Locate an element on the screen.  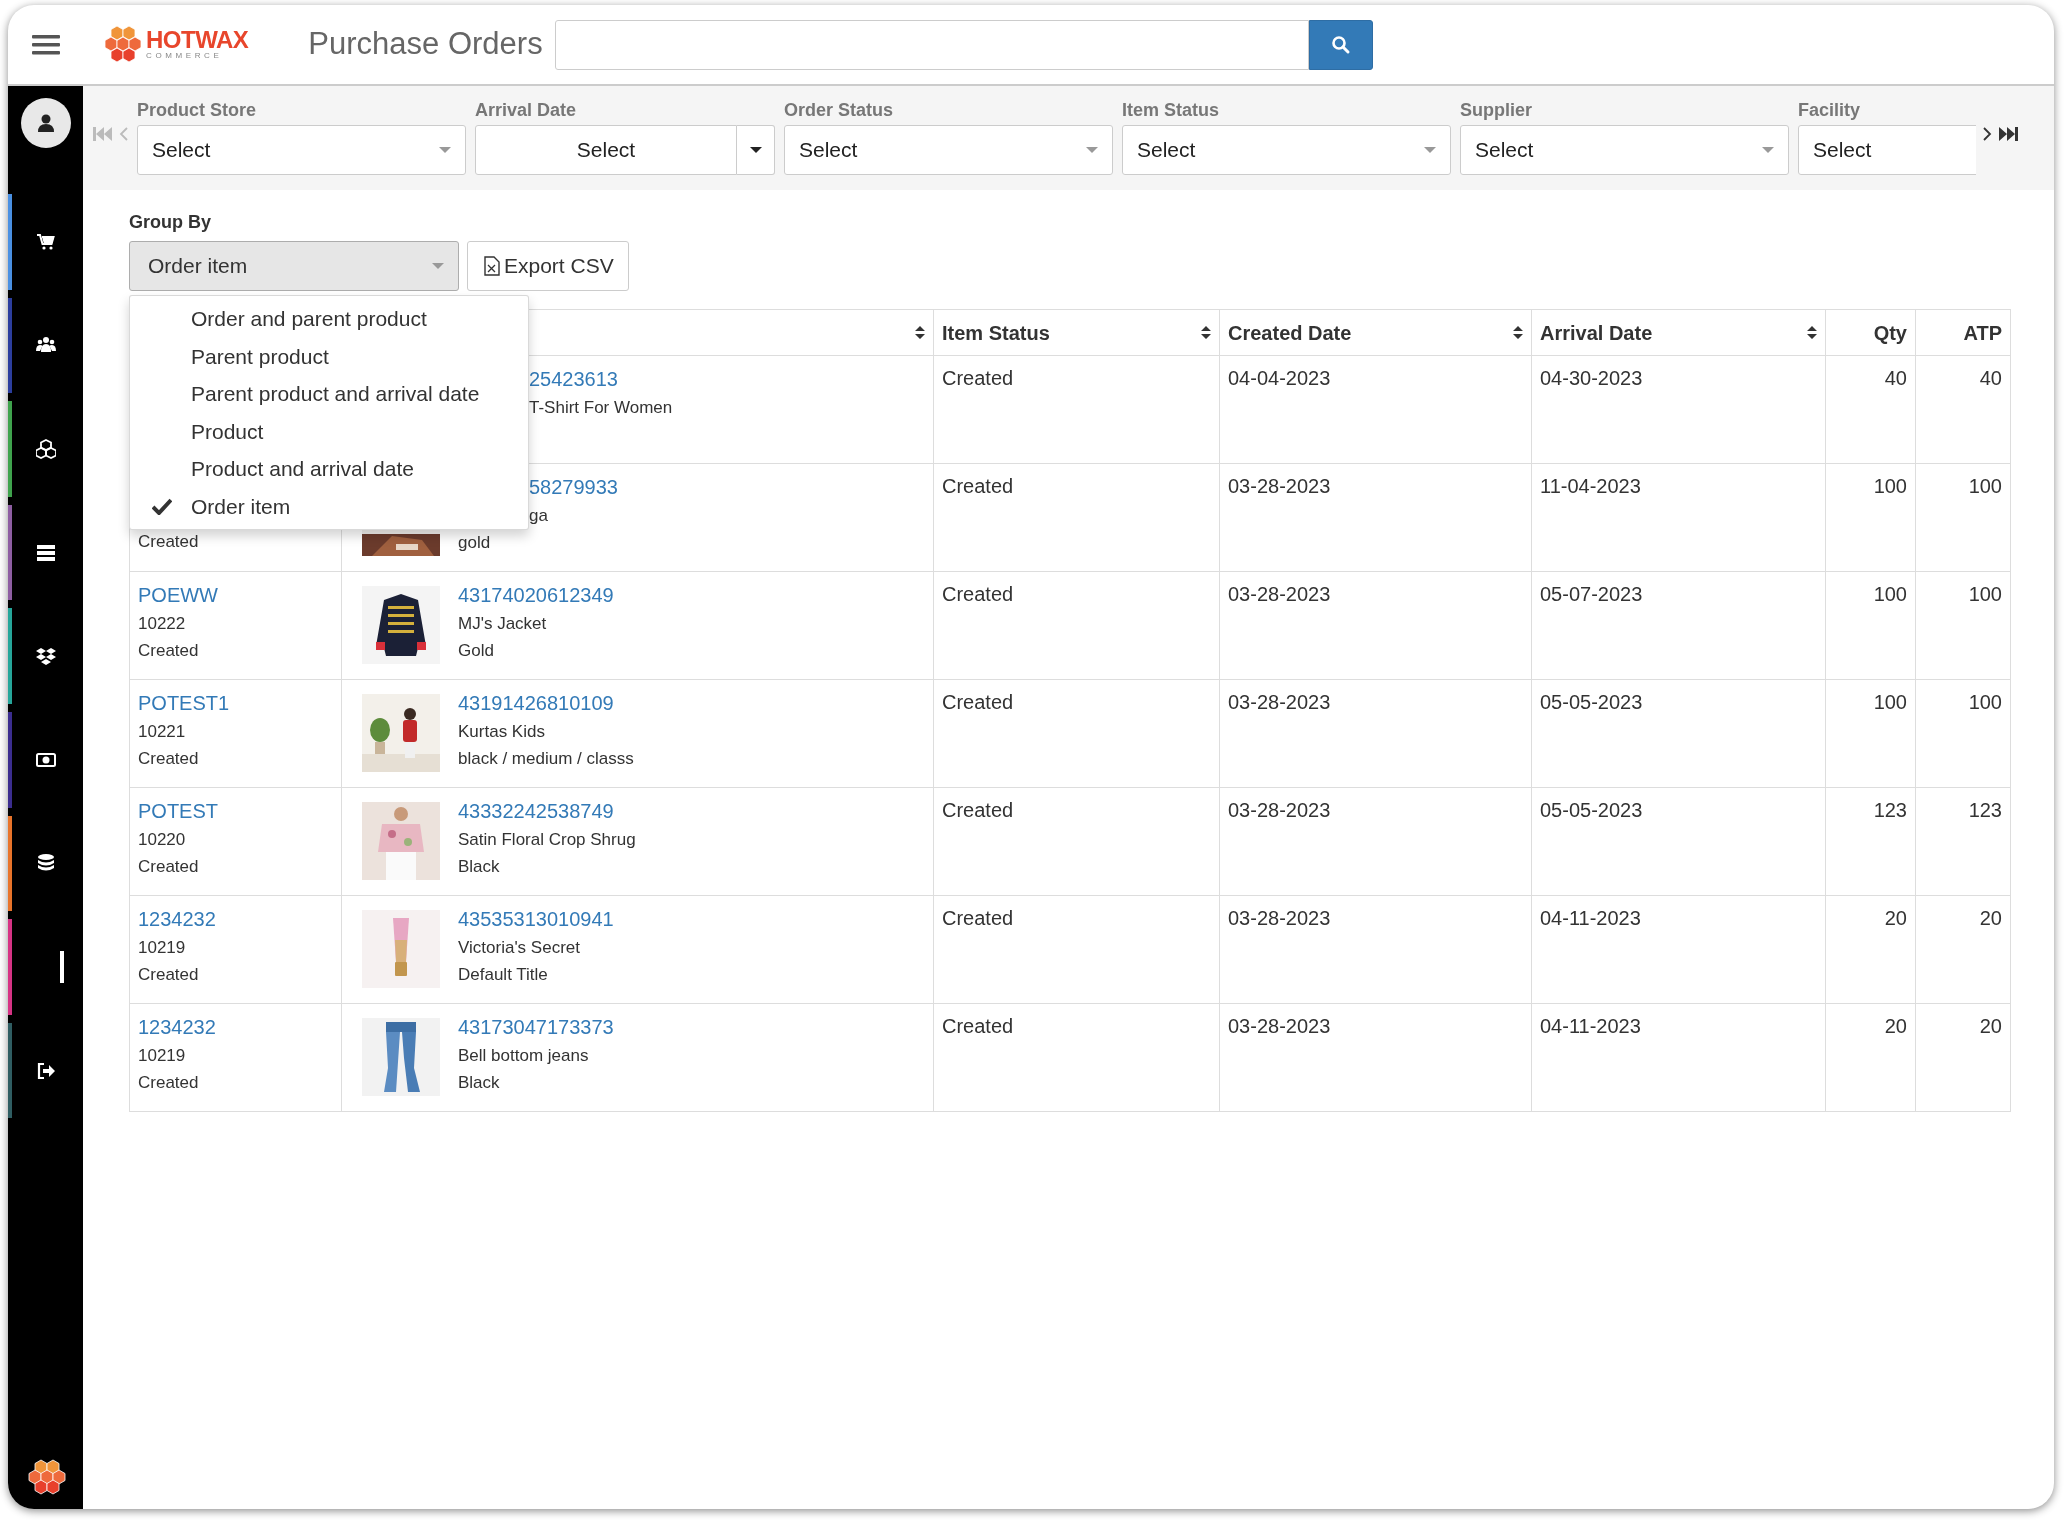
table-cell: 05-07-2023 is located at coordinates (1678, 625).